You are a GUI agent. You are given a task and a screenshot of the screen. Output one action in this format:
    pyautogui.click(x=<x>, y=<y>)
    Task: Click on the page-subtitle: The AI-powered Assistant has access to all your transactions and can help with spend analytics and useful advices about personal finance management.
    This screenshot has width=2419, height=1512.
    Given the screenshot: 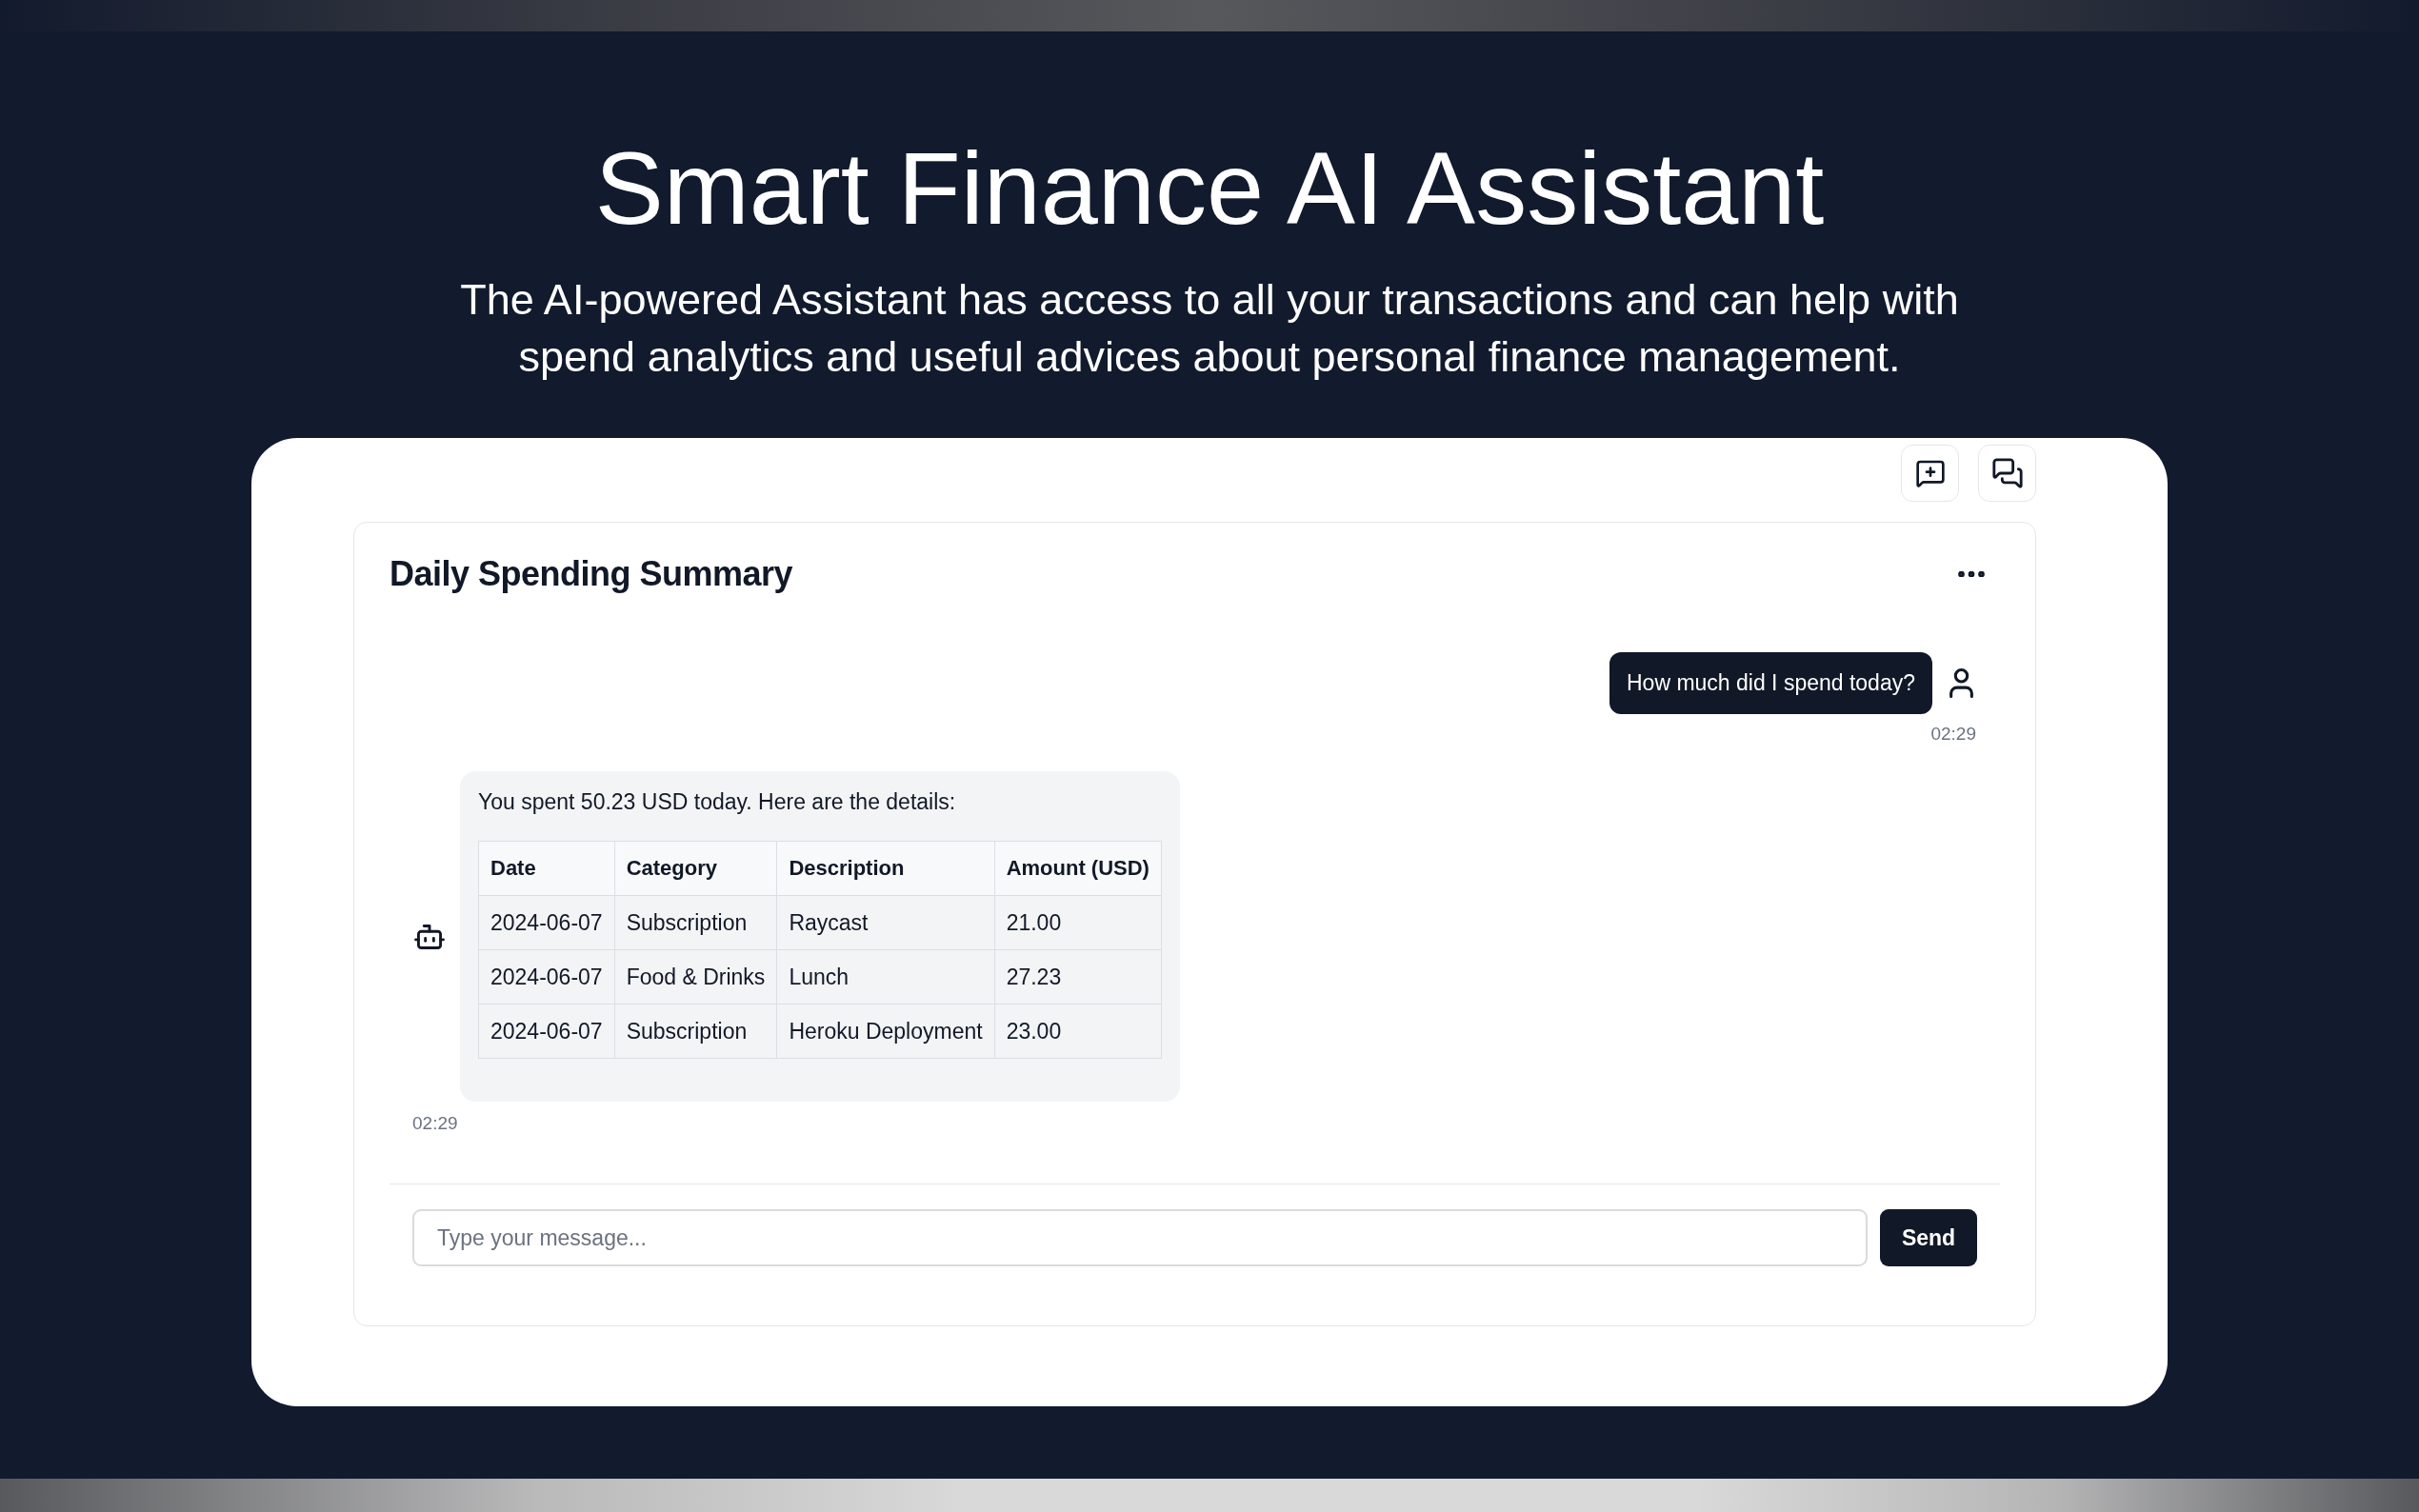 What is the action you would take?
    pyautogui.click(x=1209, y=328)
    